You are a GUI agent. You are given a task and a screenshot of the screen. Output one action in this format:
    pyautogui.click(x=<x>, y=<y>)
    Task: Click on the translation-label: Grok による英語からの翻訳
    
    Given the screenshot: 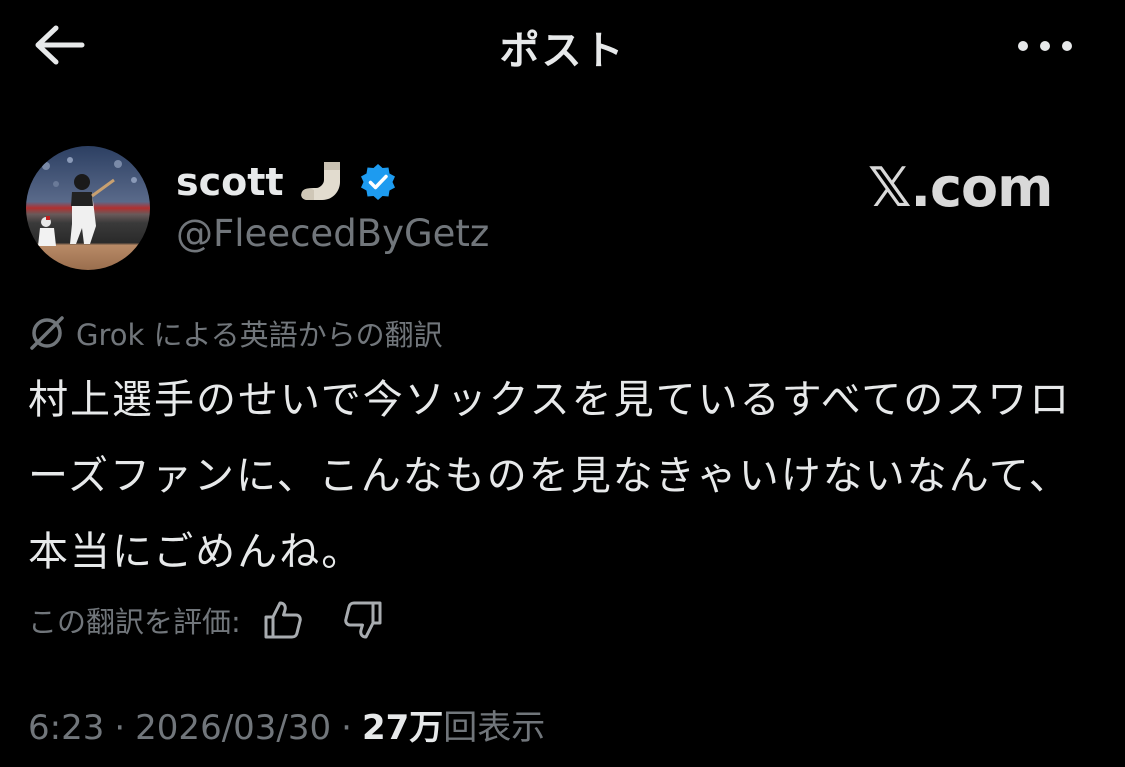 What is the action you would take?
    pyautogui.click(x=235, y=333)
    